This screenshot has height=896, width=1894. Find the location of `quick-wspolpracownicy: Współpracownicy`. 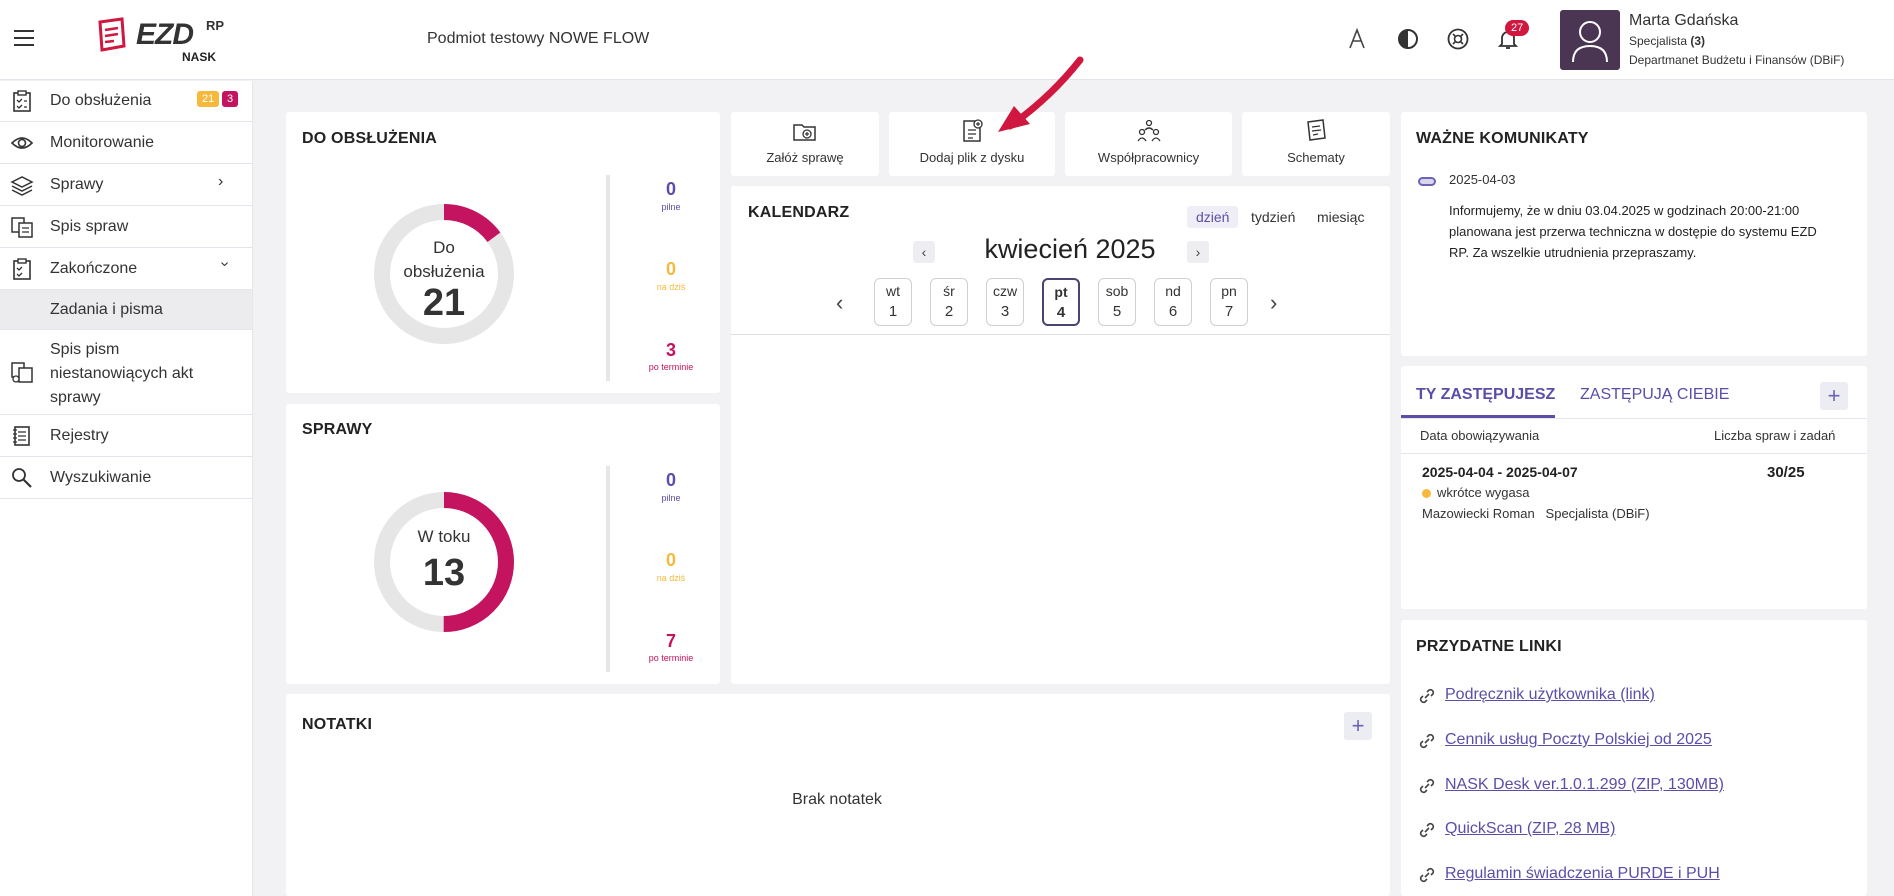

quick-wspolpracownicy: Współpracownicy is located at coordinates (1148, 144).